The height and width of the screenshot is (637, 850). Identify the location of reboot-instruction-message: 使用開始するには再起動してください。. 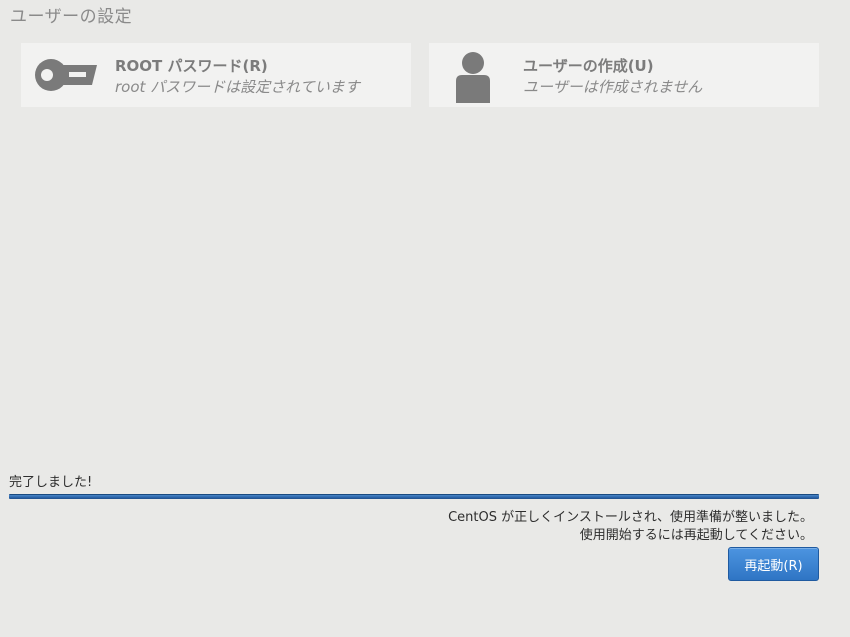
(696, 535).